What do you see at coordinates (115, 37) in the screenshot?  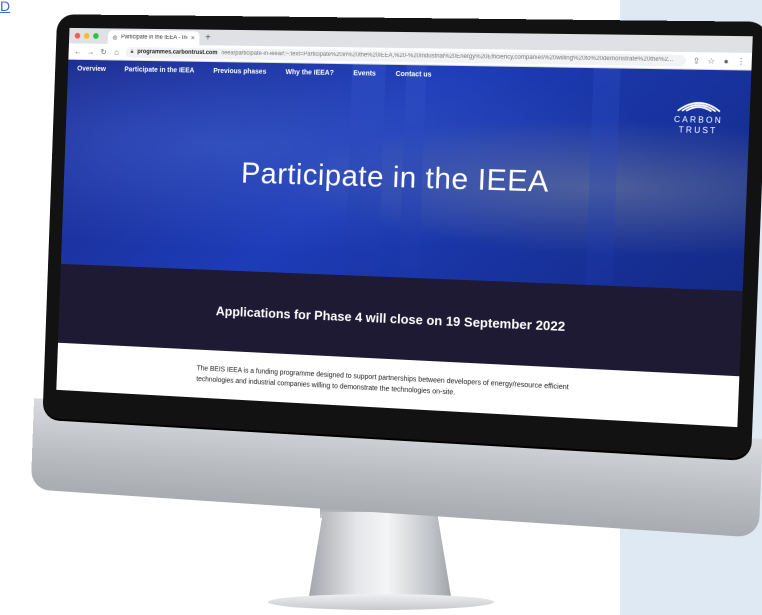 I see `globe-icon: ◎` at bounding box center [115, 37].